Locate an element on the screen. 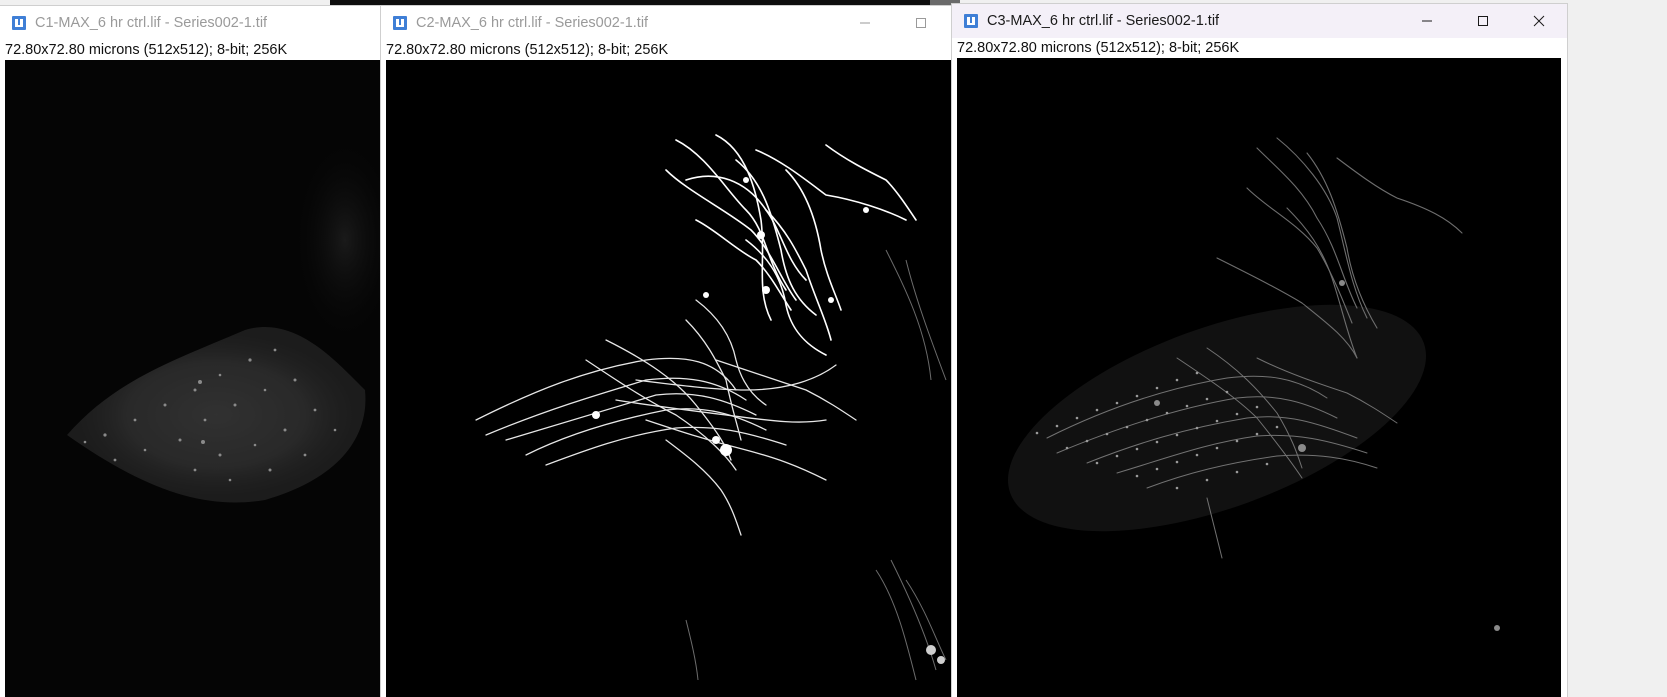 Image resolution: width=1667 pixels, height=697 pixels. window-title: C2-MAX_6 hr ctrl.lif - Series002-1.tif is located at coordinates (532, 23).